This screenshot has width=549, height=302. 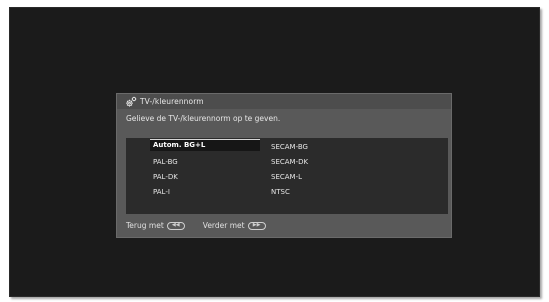 I want to click on option-autom-bg-l: Autom. BG+L, so click(x=205, y=145).